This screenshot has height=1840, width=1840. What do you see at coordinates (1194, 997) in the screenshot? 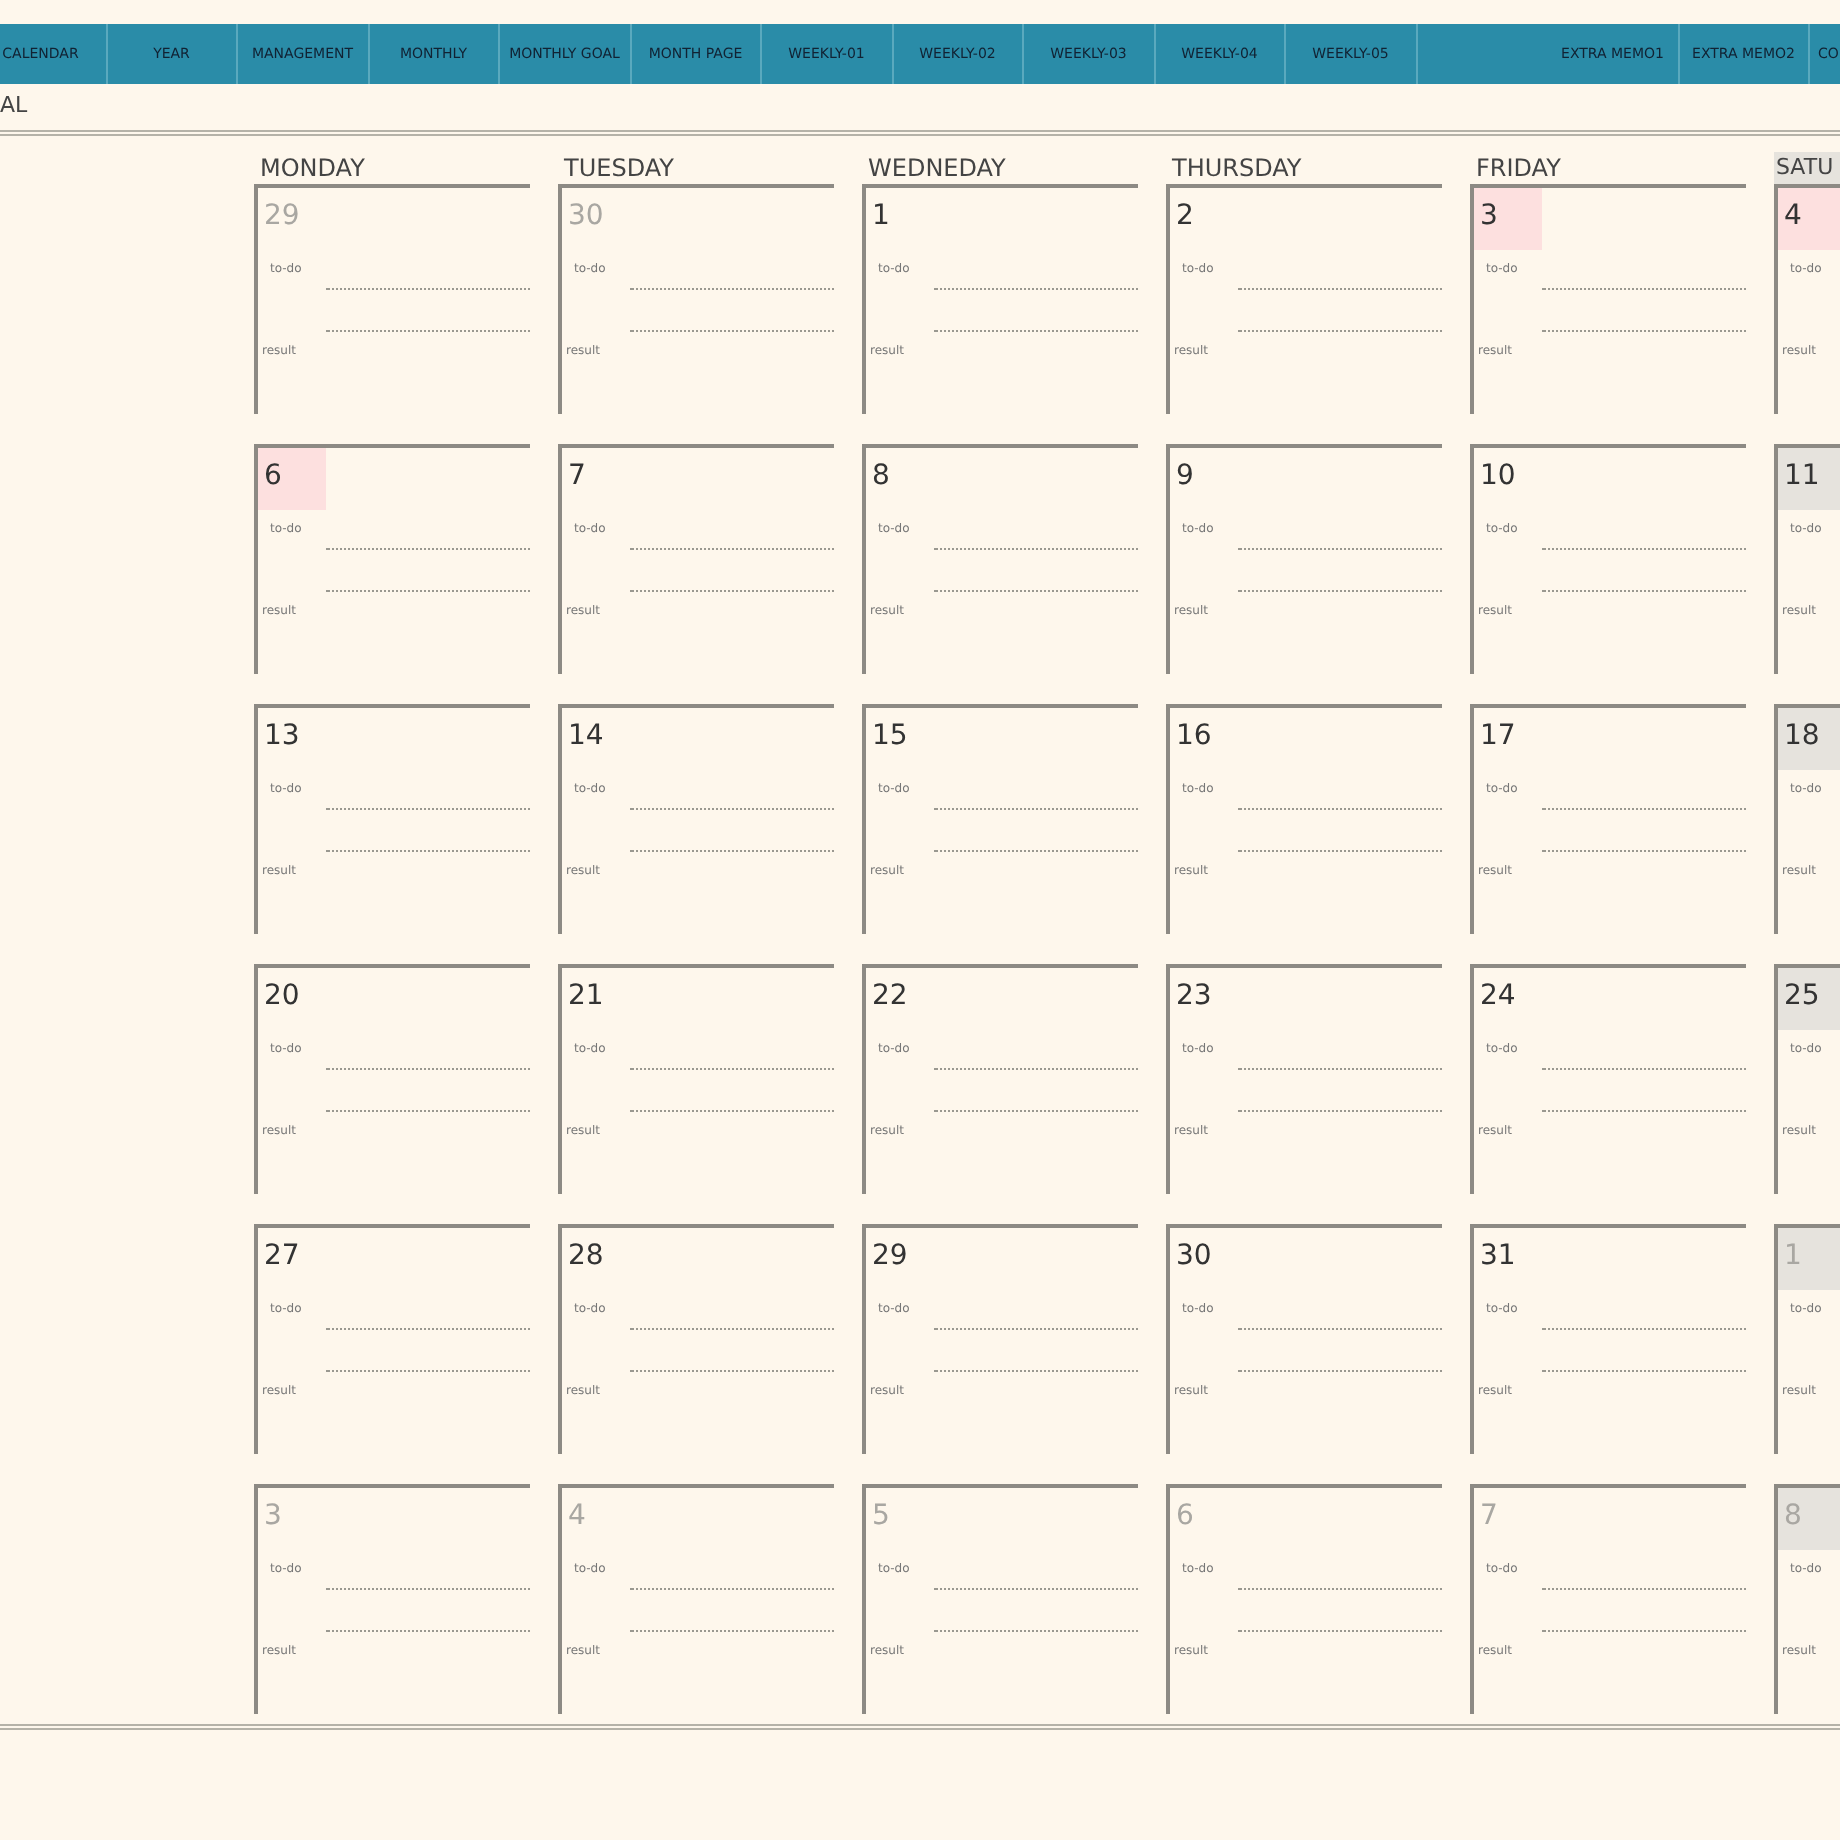
I see `day-number: 23` at bounding box center [1194, 997].